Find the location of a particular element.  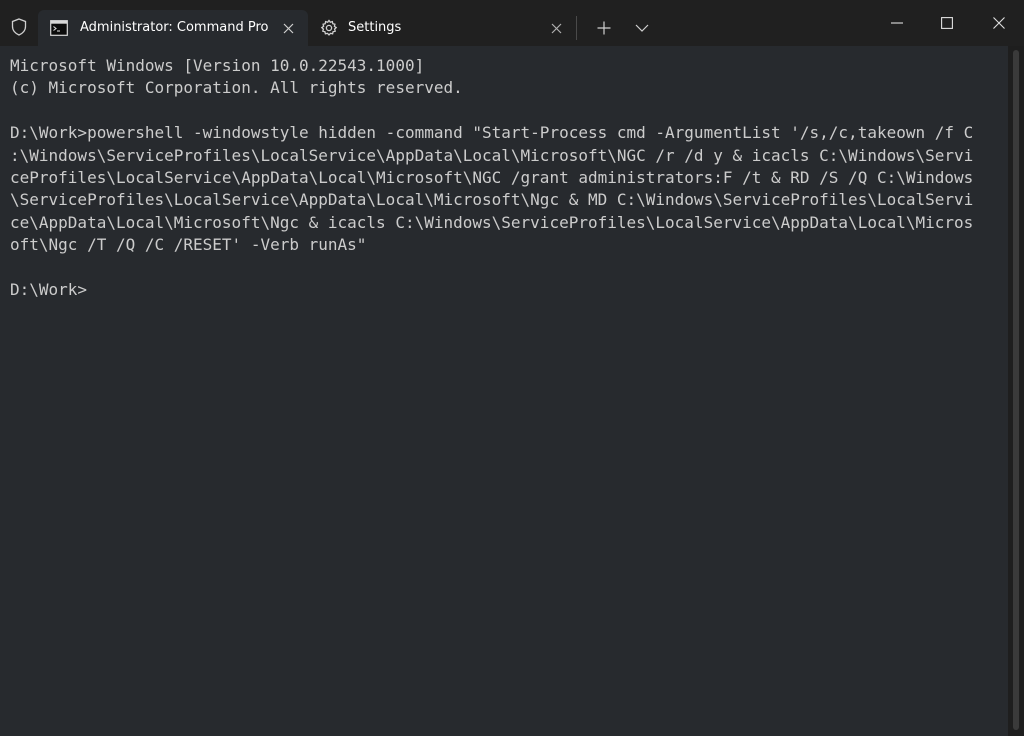

maximize-button is located at coordinates (947, 23).